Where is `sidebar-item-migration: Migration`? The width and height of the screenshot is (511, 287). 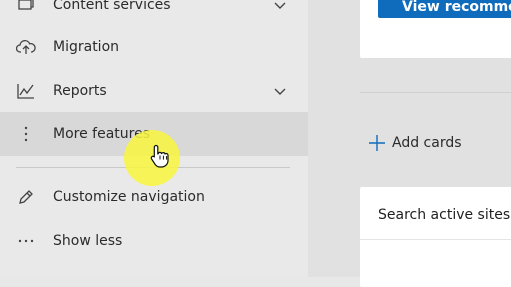
sidebar-item-migration: Migration is located at coordinates (154, 47).